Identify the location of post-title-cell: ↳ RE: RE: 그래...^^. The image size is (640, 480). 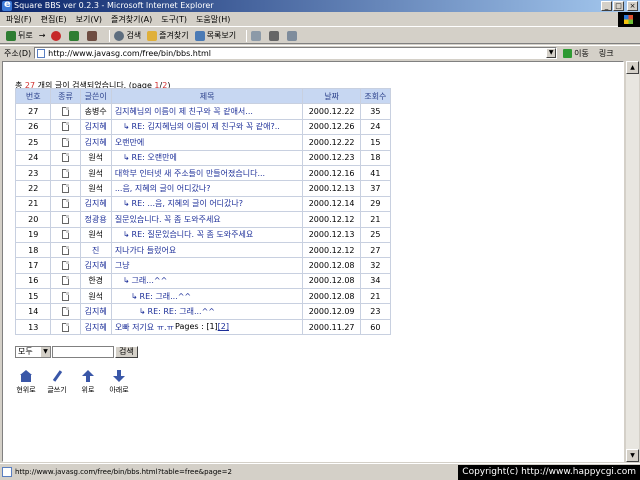
(207, 311).